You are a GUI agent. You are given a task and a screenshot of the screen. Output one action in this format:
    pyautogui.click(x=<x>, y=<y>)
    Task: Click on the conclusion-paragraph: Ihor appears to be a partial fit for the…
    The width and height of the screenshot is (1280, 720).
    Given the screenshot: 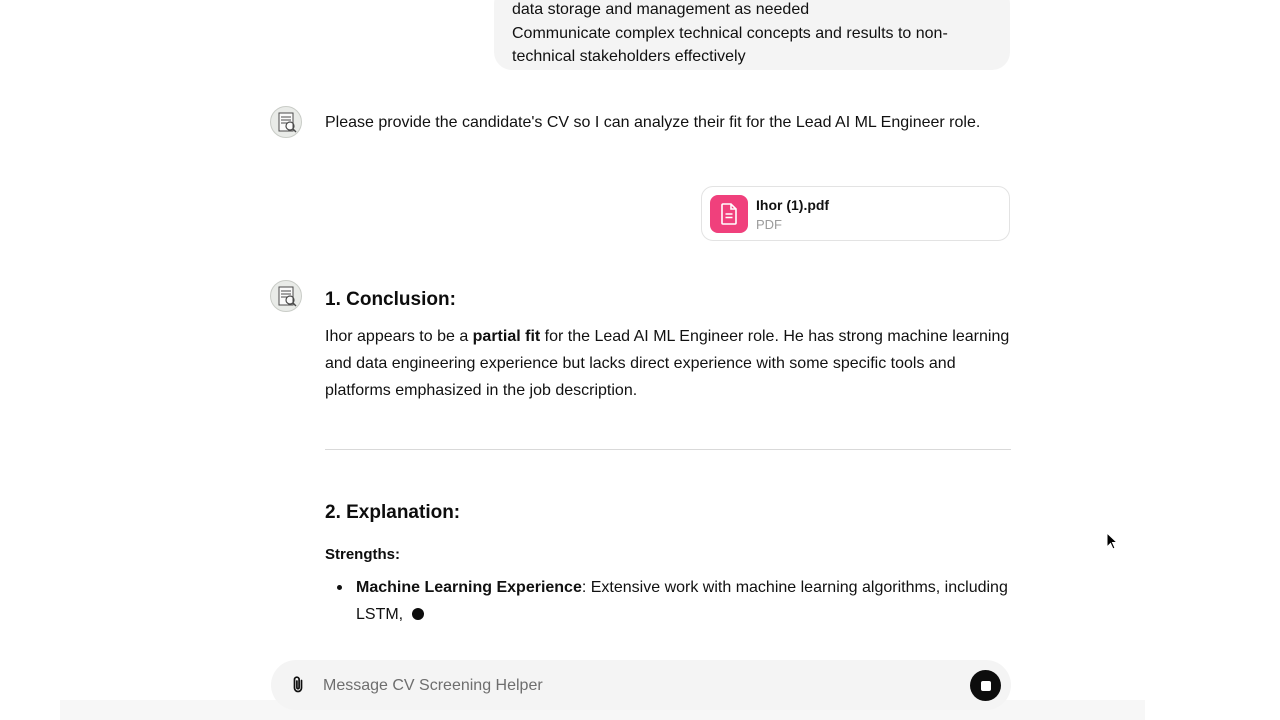 What is the action you would take?
    pyautogui.click(x=670, y=363)
    